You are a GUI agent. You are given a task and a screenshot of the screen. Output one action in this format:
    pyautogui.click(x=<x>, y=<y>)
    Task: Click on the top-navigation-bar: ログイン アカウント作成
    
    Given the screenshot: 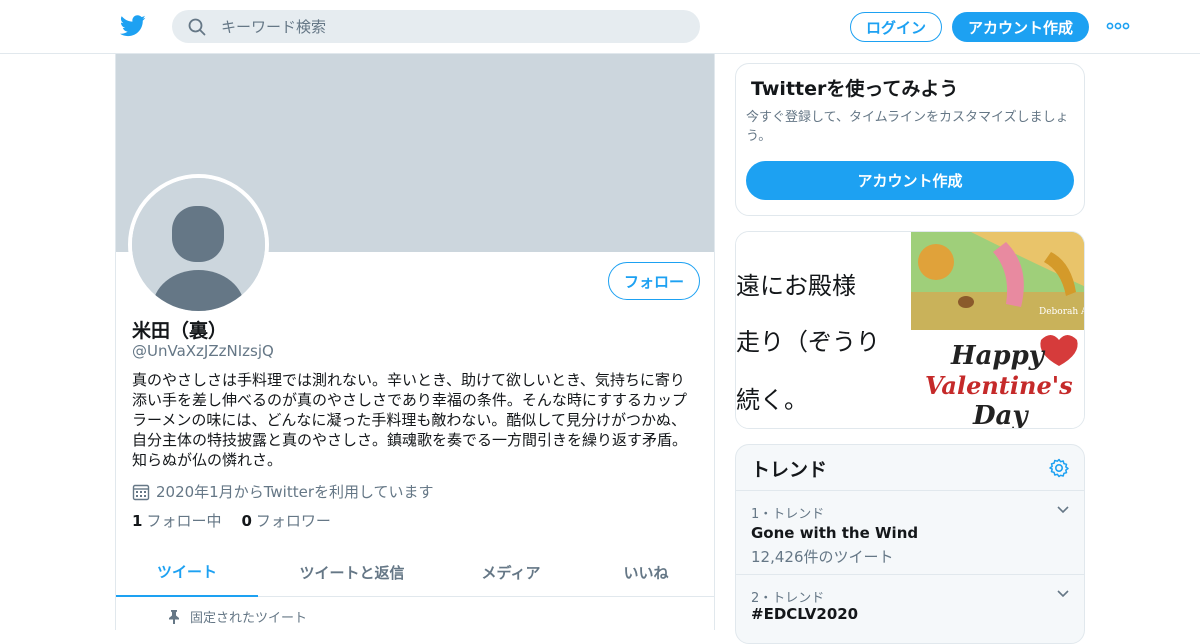 What is the action you would take?
    pyautogui.click(x=600, y=27)
    